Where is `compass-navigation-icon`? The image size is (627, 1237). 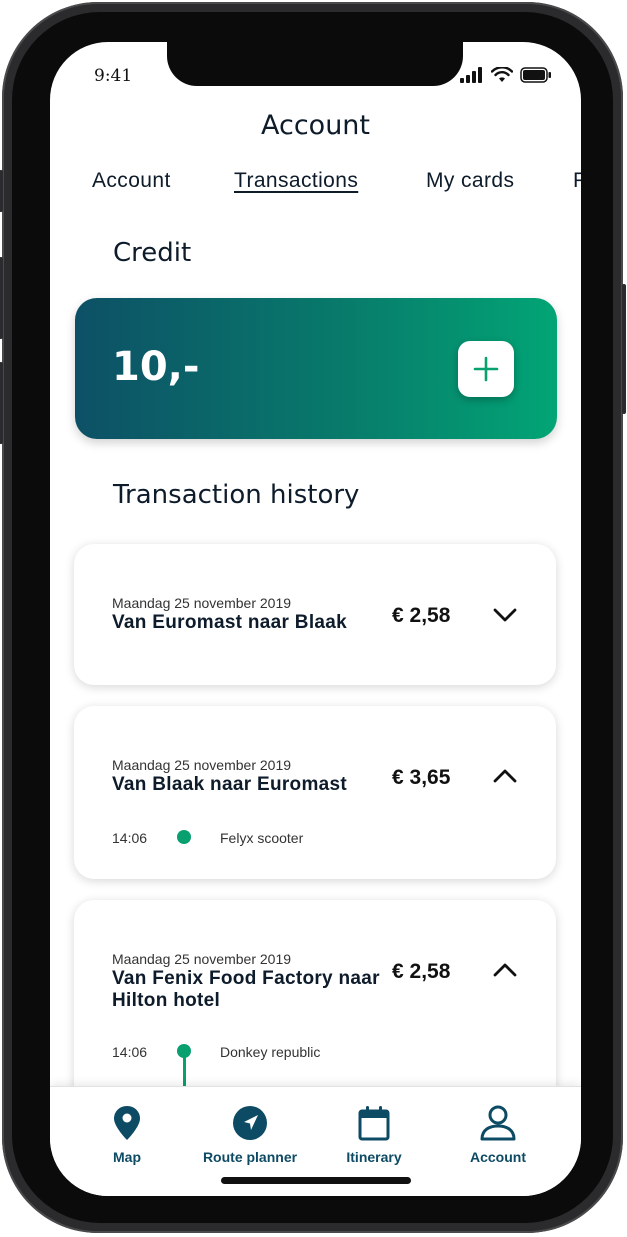
compass-navigation-icon is located at coordinates (250, 1123).